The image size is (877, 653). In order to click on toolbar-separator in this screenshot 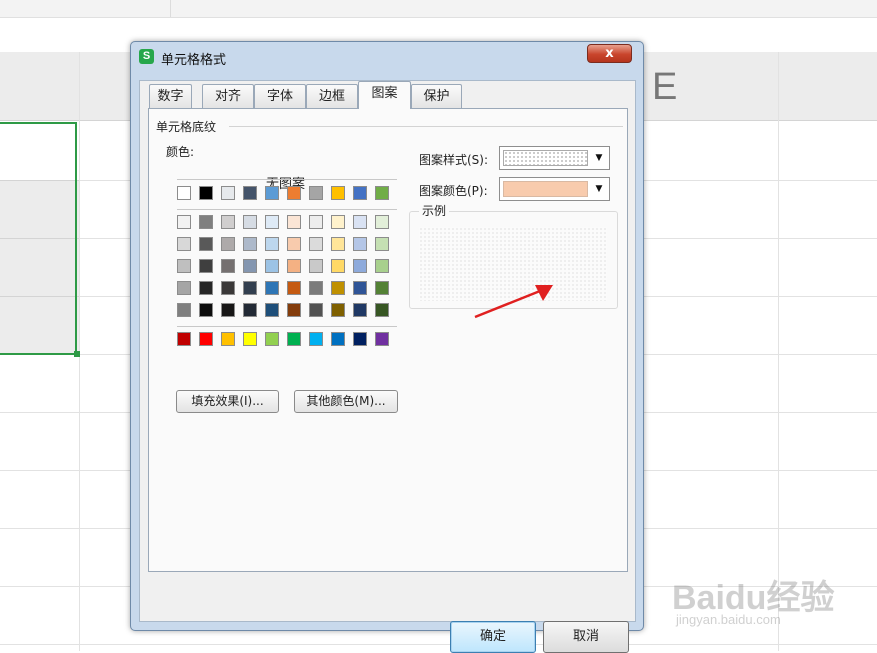, I will do `click(170, 8)`.